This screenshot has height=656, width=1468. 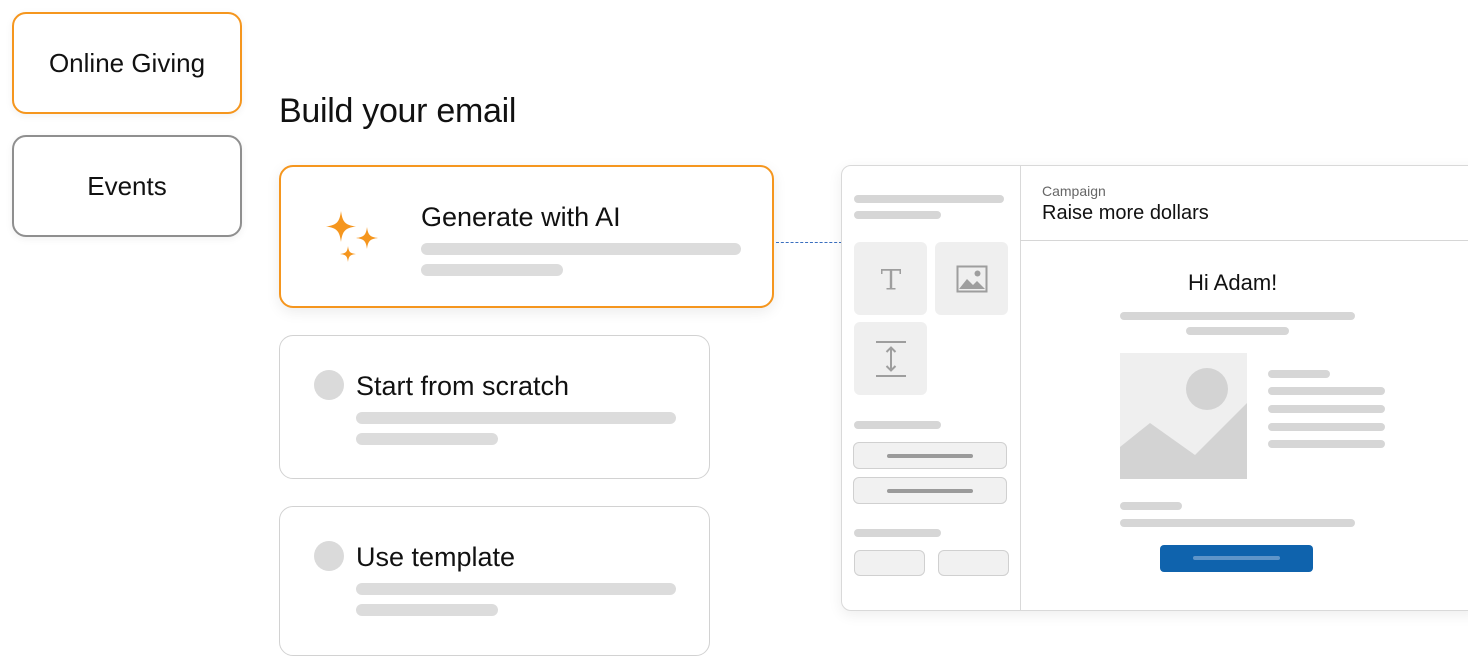 I want to click on text-block-icon, so click(x=890, y=278).